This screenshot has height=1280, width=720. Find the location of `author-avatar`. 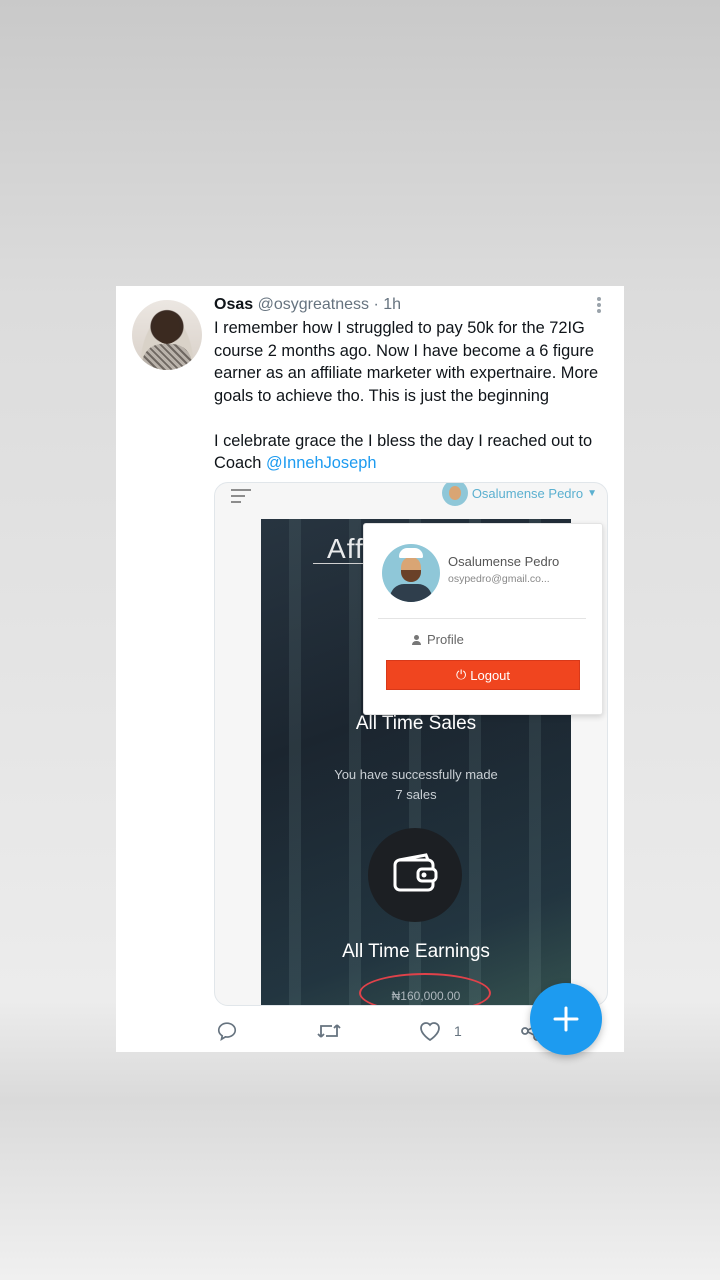

author-avatar is located at coordinates (167, 335).